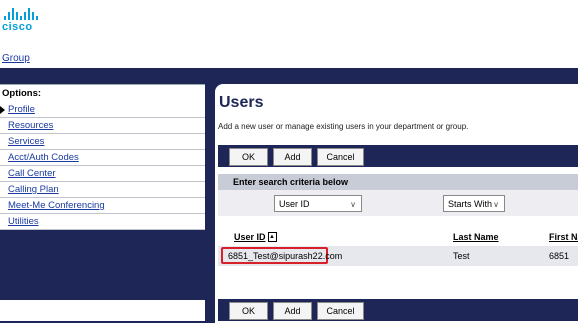 This screenshot has width=578, height=323. What do you see at coordinates (43, 157) in the screenshot?
I see `sidebar-item-label: Acct/Auth Codes` at bounding box center [43, 157].